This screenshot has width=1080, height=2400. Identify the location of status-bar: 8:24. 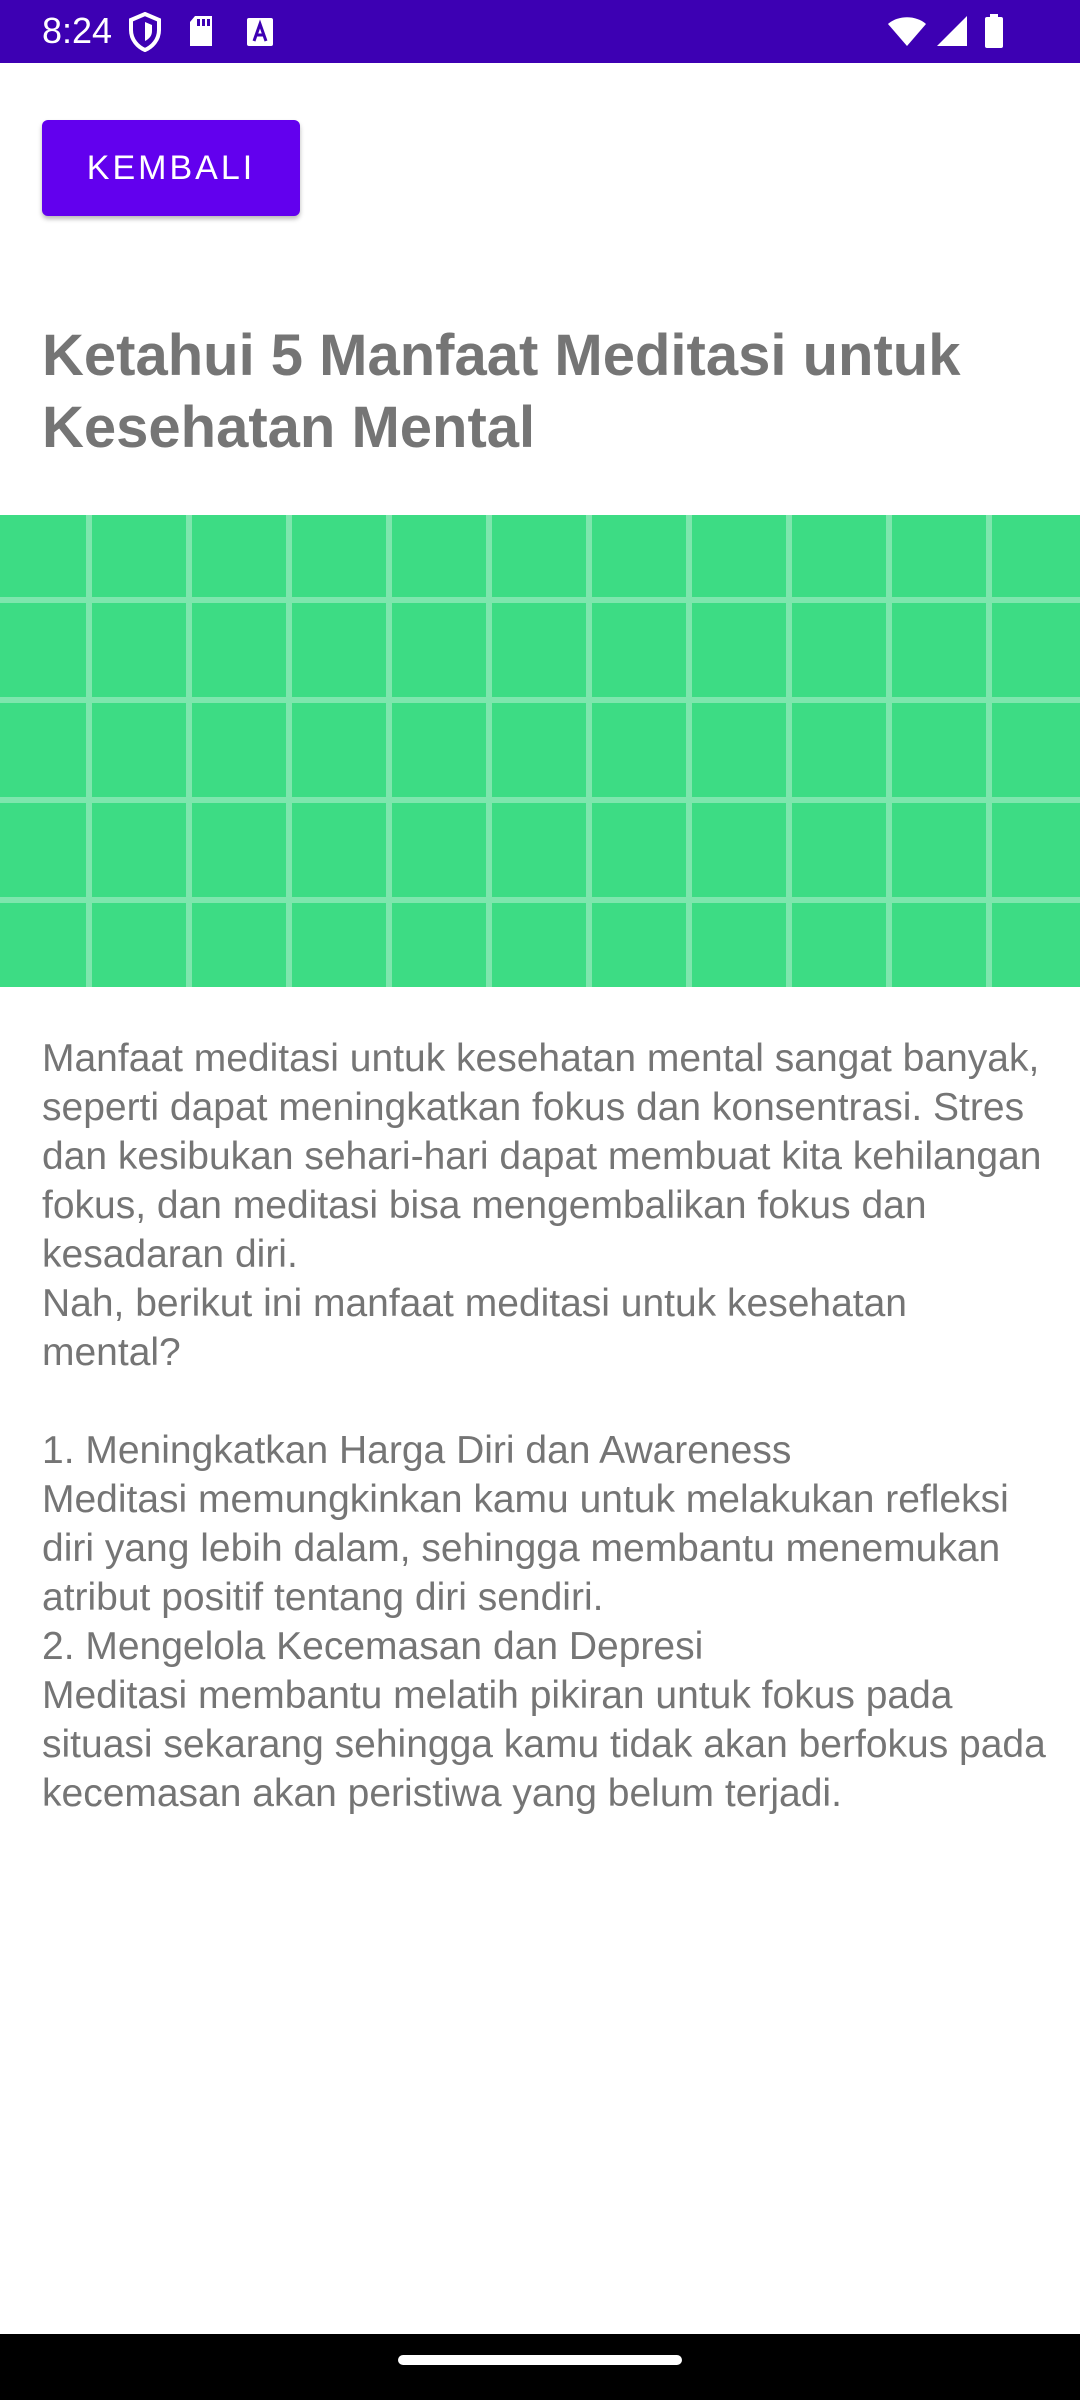
(540, 31).